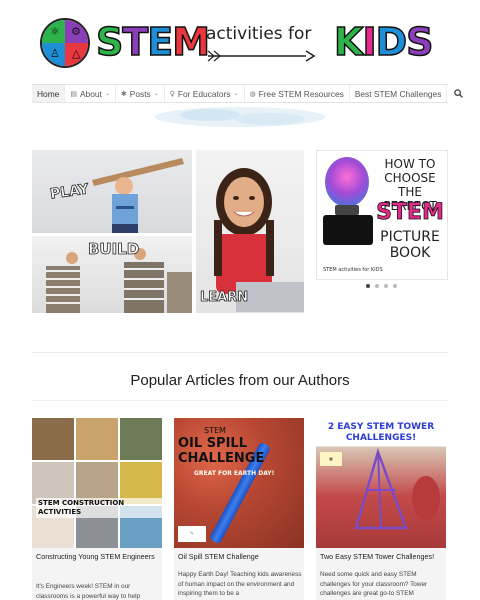 The width and height of the screenshot is (480, 600). I want to click on slide-logo-stem: STEM, so click(330, 270).